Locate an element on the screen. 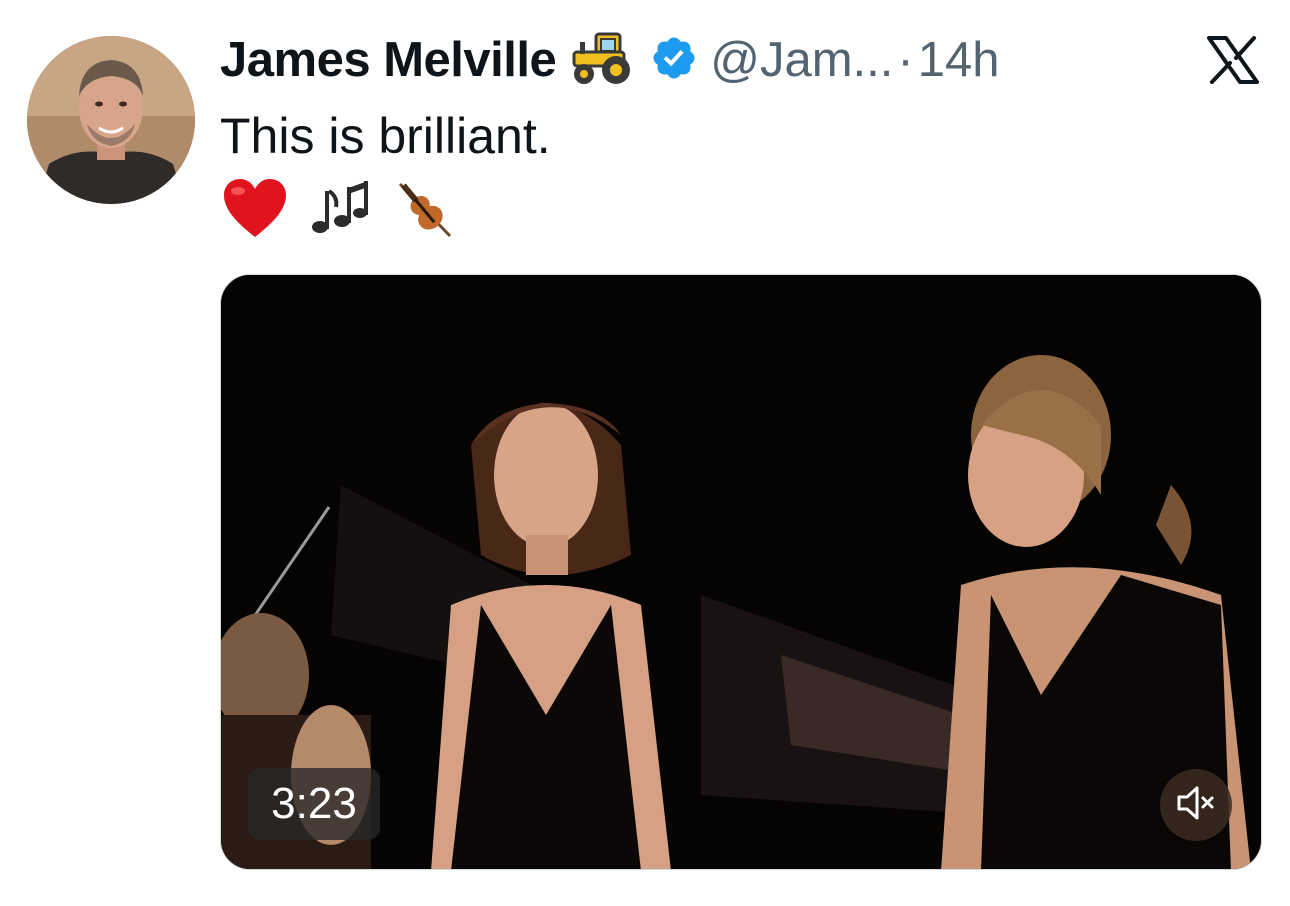 This screenshot has width=1290, height=906. video-duration-badge: 3:23 is located at coordinates (314, 804).